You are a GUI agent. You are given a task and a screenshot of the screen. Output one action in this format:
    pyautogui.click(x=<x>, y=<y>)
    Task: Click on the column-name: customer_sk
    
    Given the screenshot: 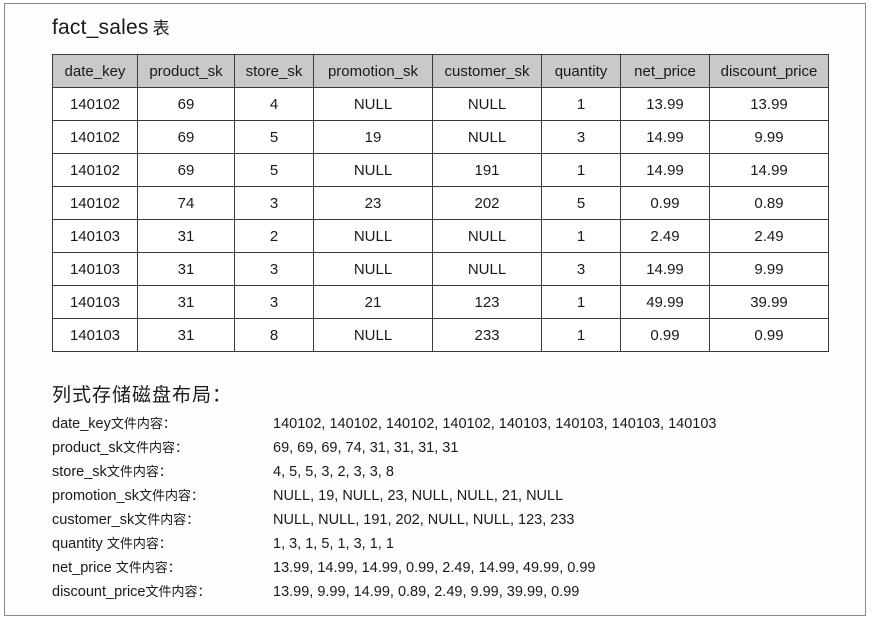 What is the action you would take?
    pyautogui.click(x=93, y=520)
    